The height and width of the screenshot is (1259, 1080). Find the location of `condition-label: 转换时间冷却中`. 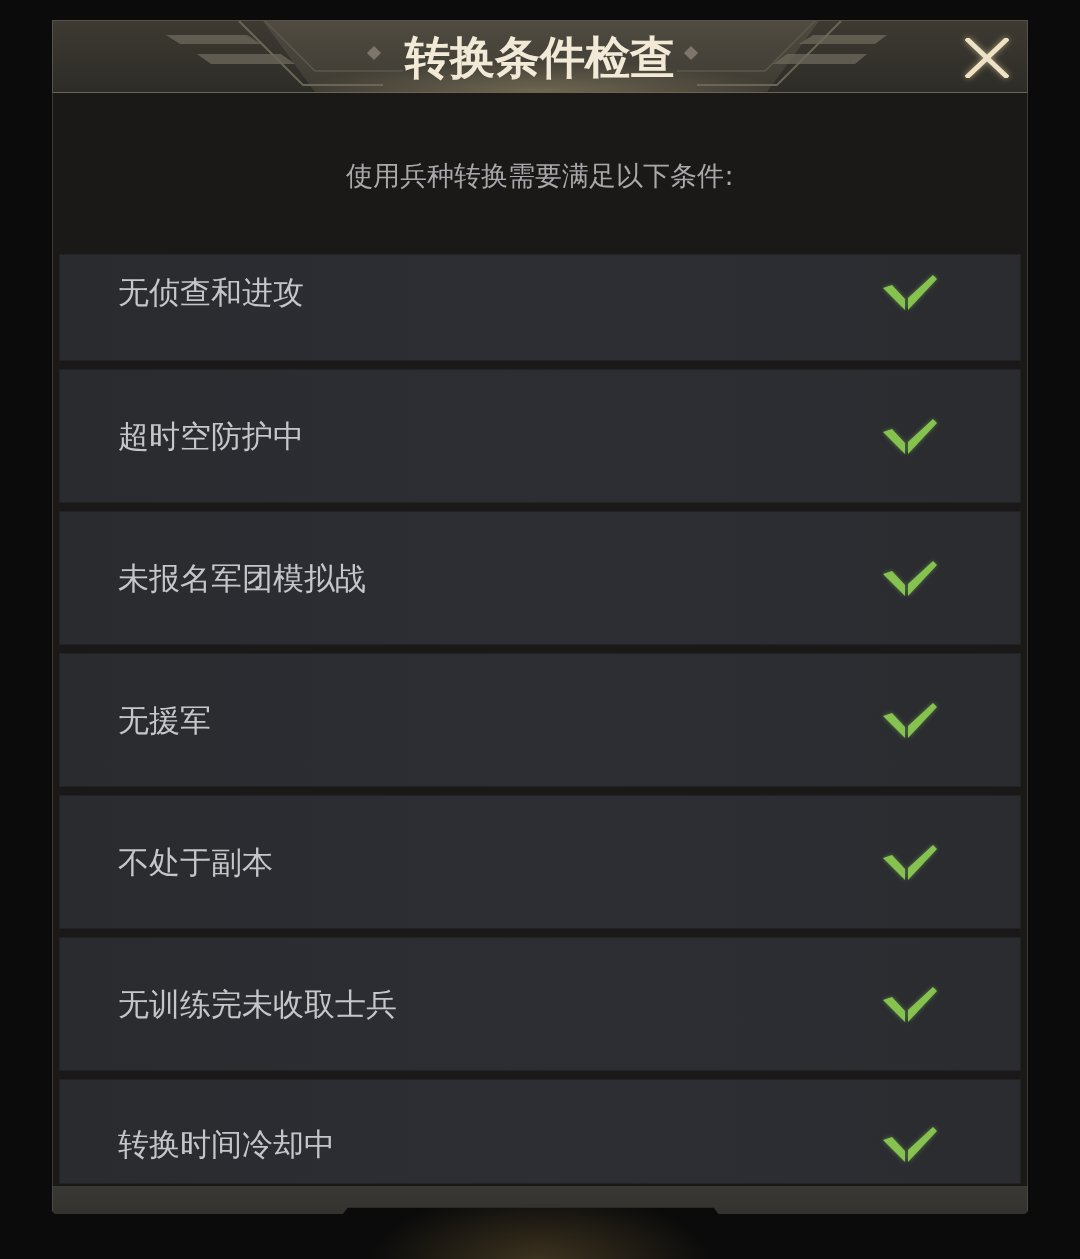

condition-label: 转换时间冷却中 is located at coordinates (226, 1144).